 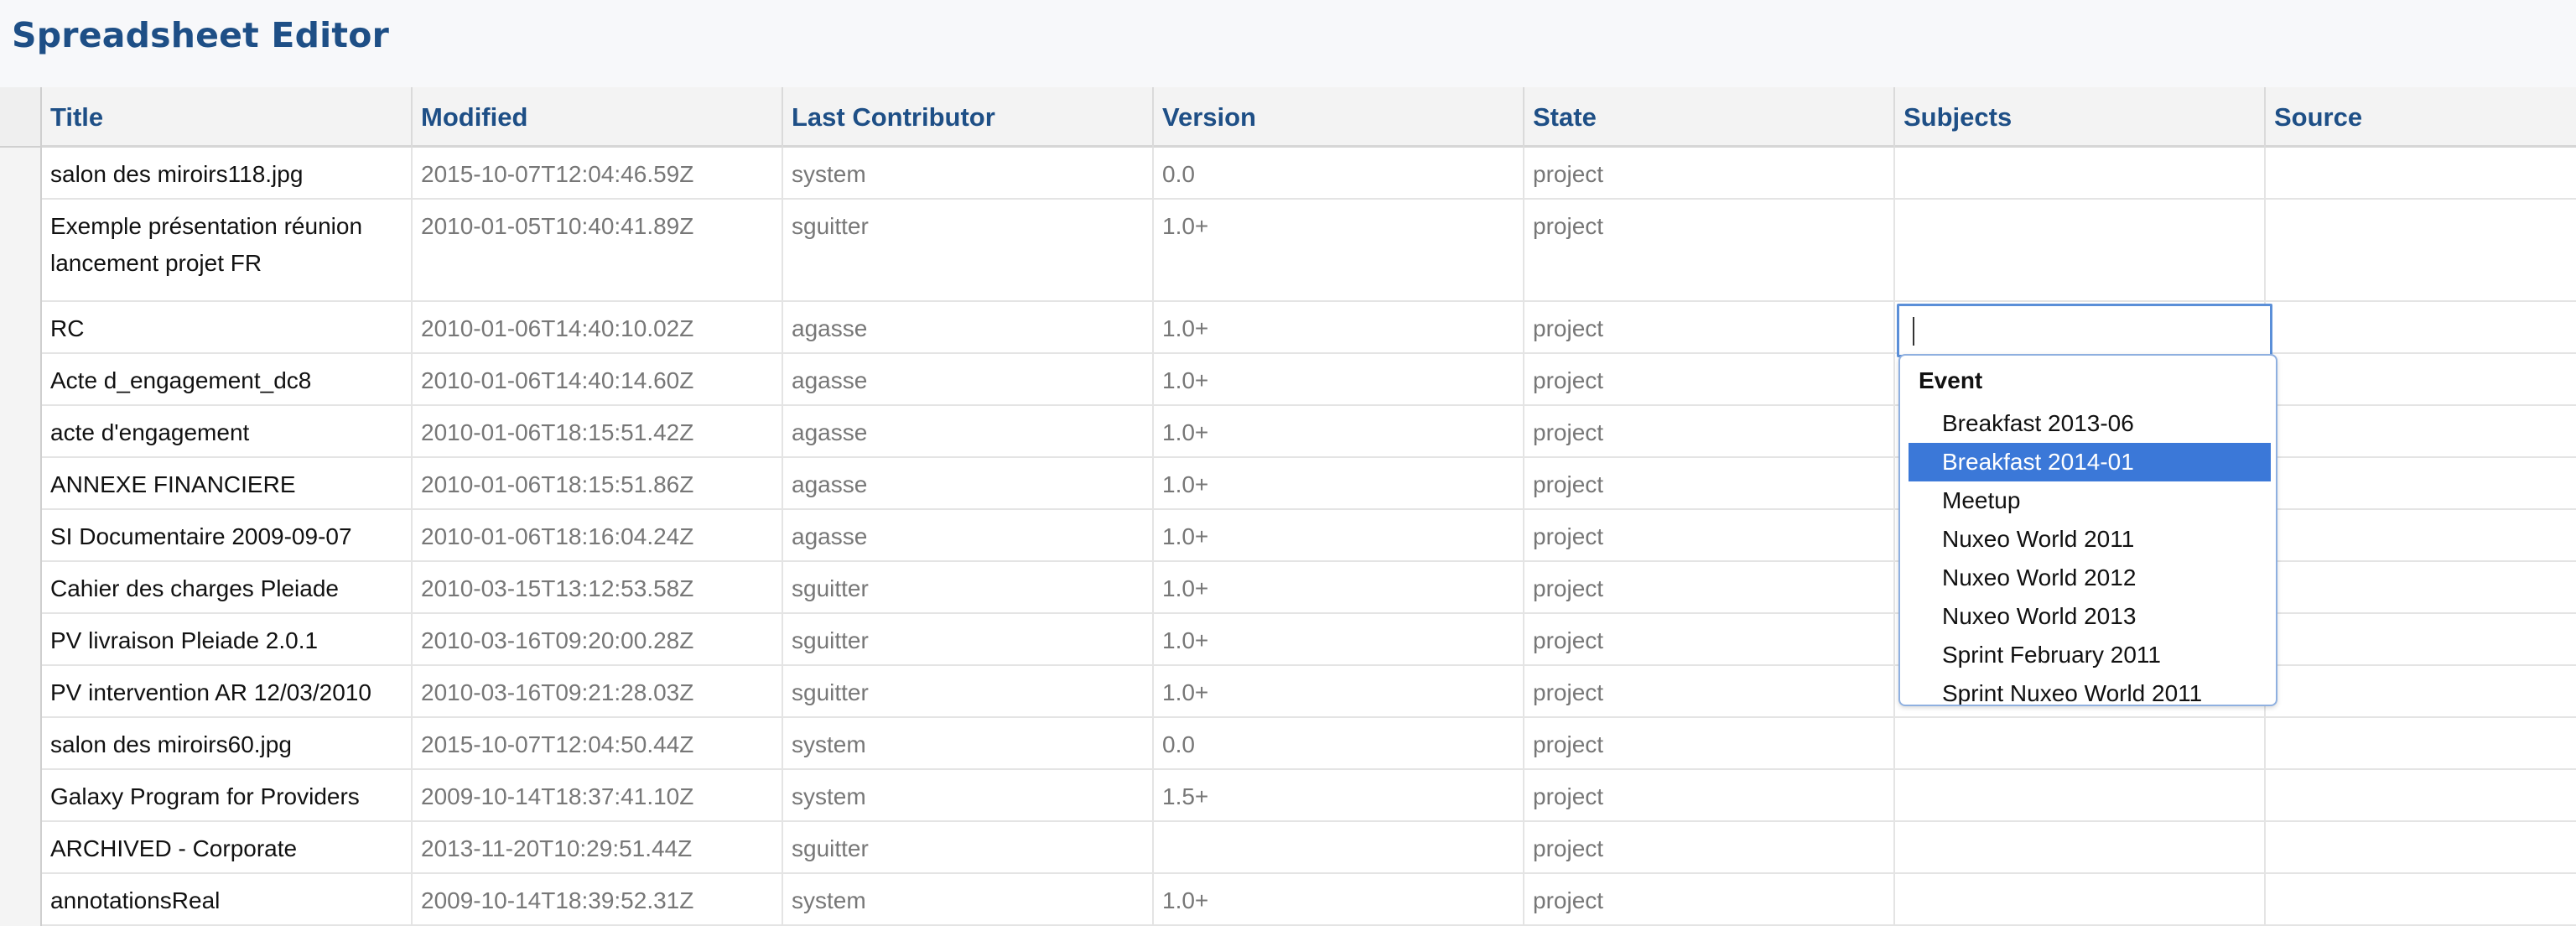 I want to click on table-cell-modified: 2010-01-06T14:40:14.60Z, so click(x=598, y=380).